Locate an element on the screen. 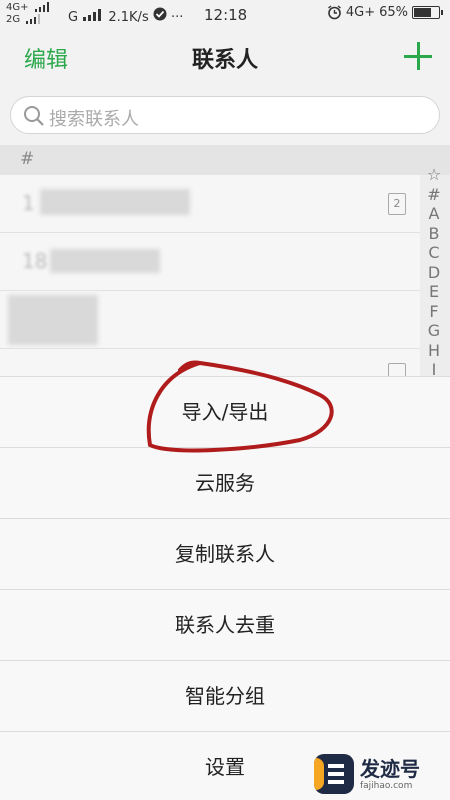 The width and height of the screenshot is (450, 800). section-label: # is located at coordinates (27, 159).